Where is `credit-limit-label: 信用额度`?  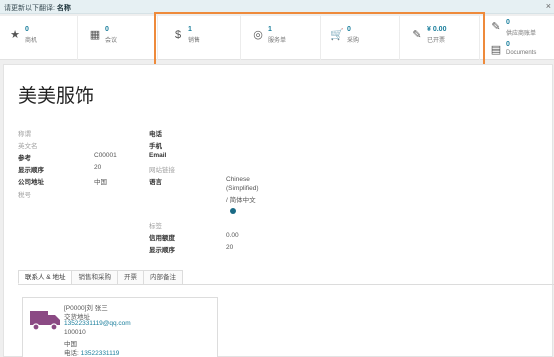
credit-limit-label: 信用额度 is located at coordinates (162, 238).